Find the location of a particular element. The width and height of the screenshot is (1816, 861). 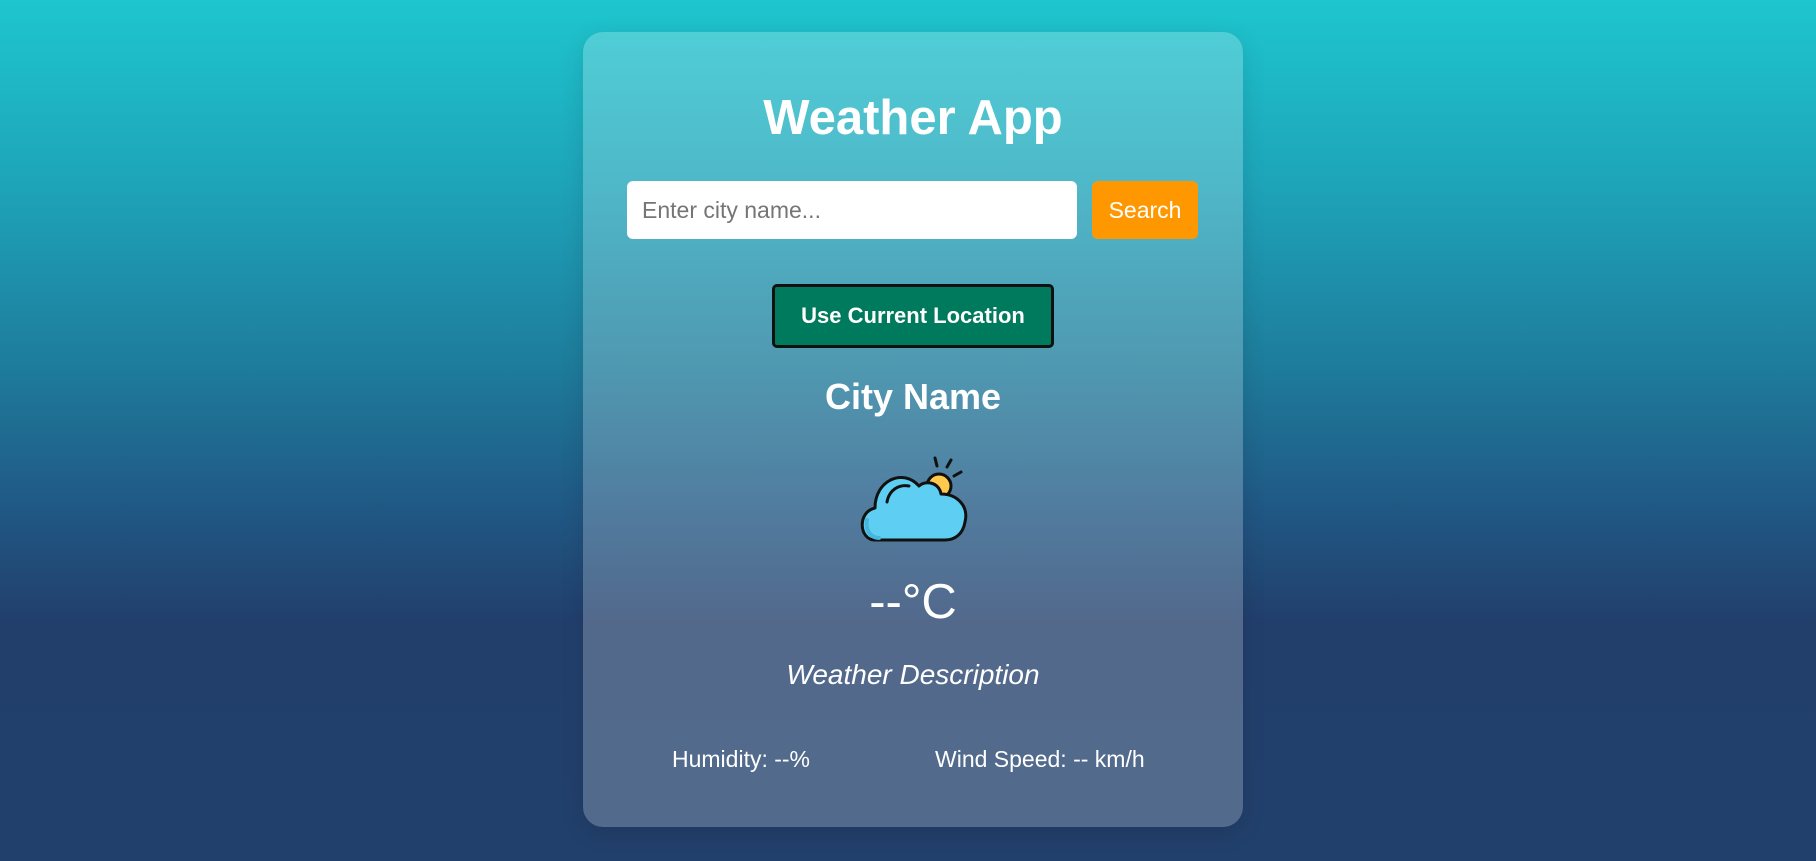

use-current-location-button: Use Current Location is located at coordinates (913, 316).